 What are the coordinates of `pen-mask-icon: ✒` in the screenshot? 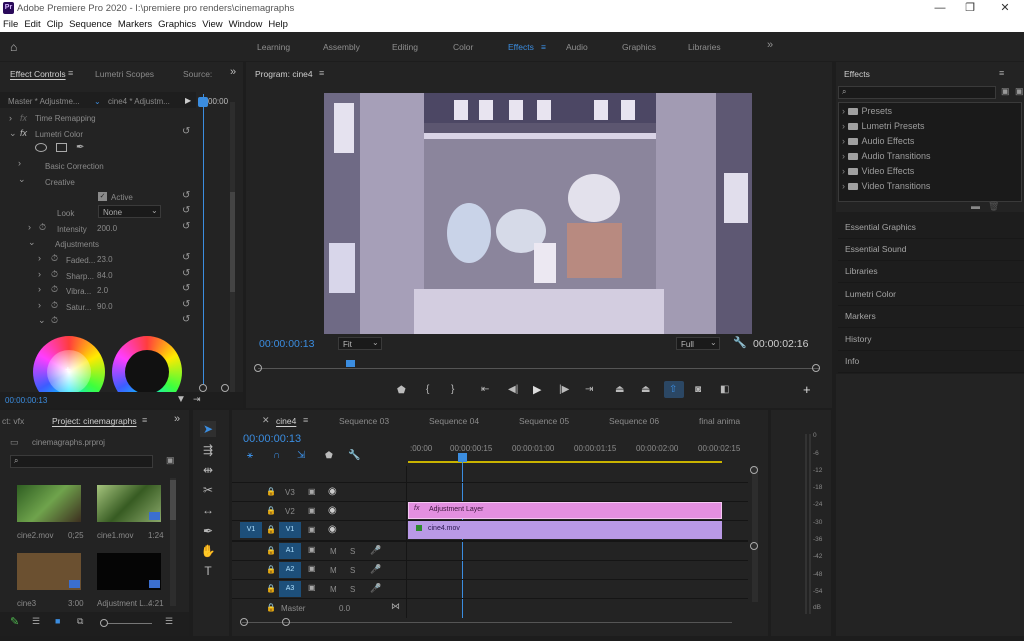 It's located at (80, 147).